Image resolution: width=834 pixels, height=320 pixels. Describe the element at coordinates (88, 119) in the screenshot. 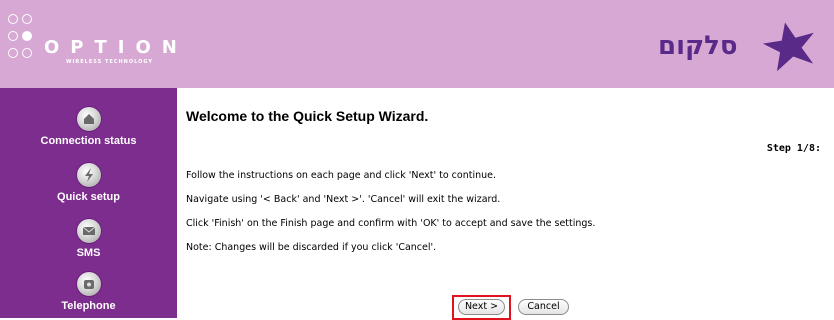

I see `home-icon` at that location.